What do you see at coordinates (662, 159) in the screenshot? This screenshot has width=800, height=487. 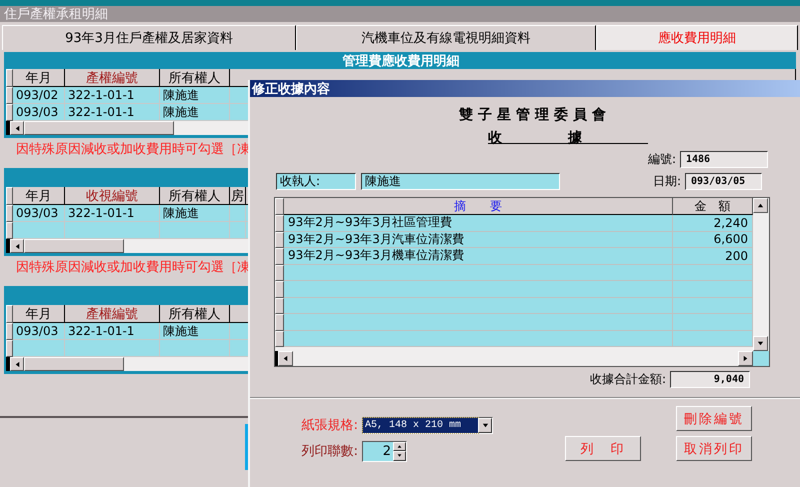 I see `number-label: 編號:` at bounding box center [662, 159].